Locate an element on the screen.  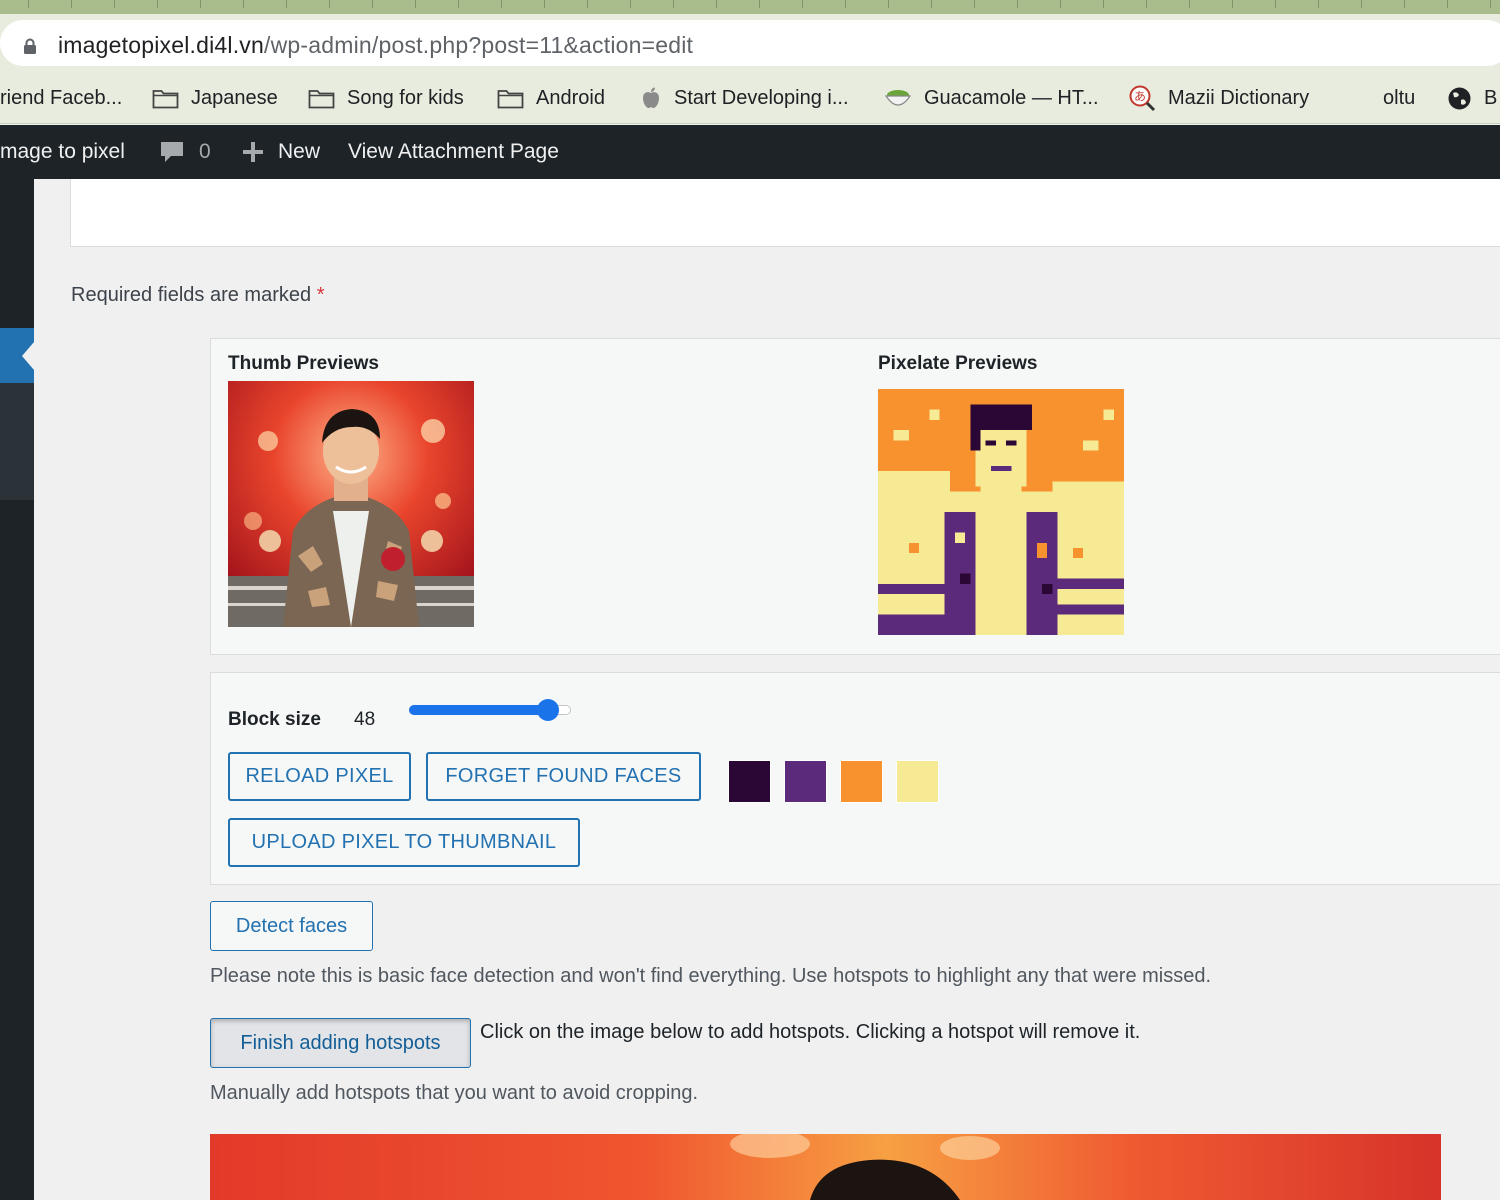
content-panel is located at coordinates (785, 213).